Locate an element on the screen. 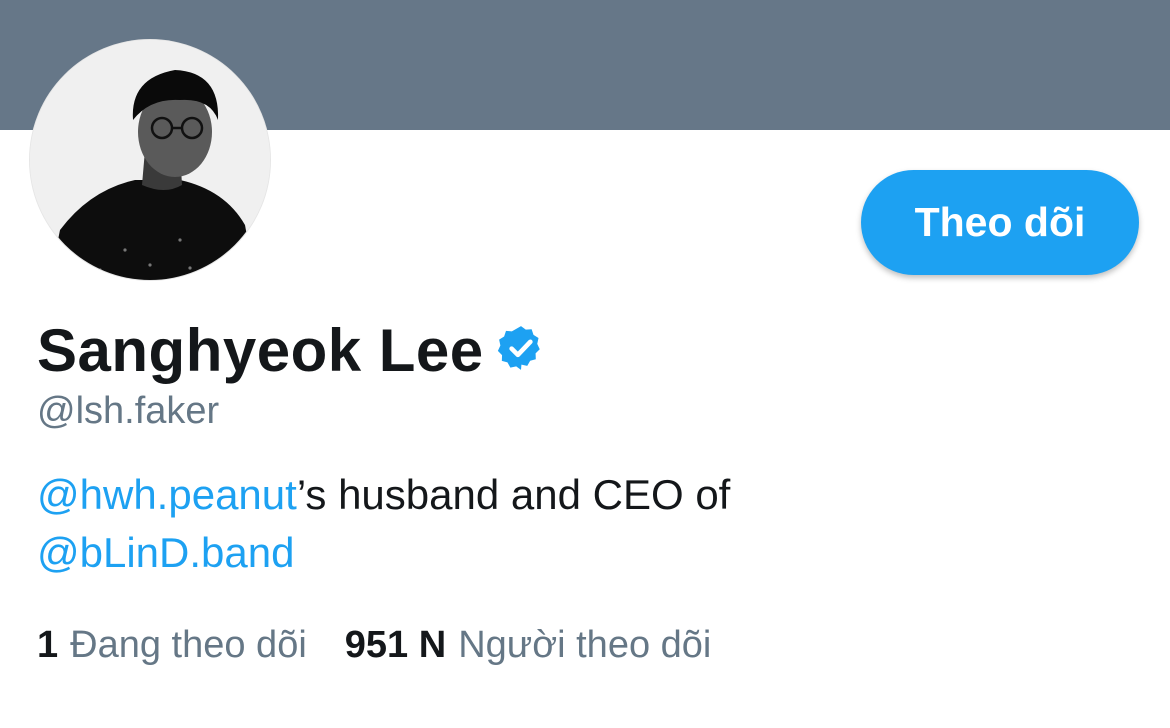 The image size is (1170, 728). bio-mention-link: @bLinD.band is located at coordinates (165, 552).